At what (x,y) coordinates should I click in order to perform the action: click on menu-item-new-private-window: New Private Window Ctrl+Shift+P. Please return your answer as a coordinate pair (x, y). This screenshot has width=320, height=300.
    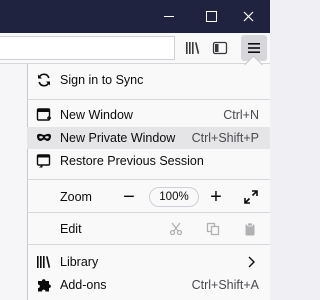
    Looking at the image, I should click on (148, 138).